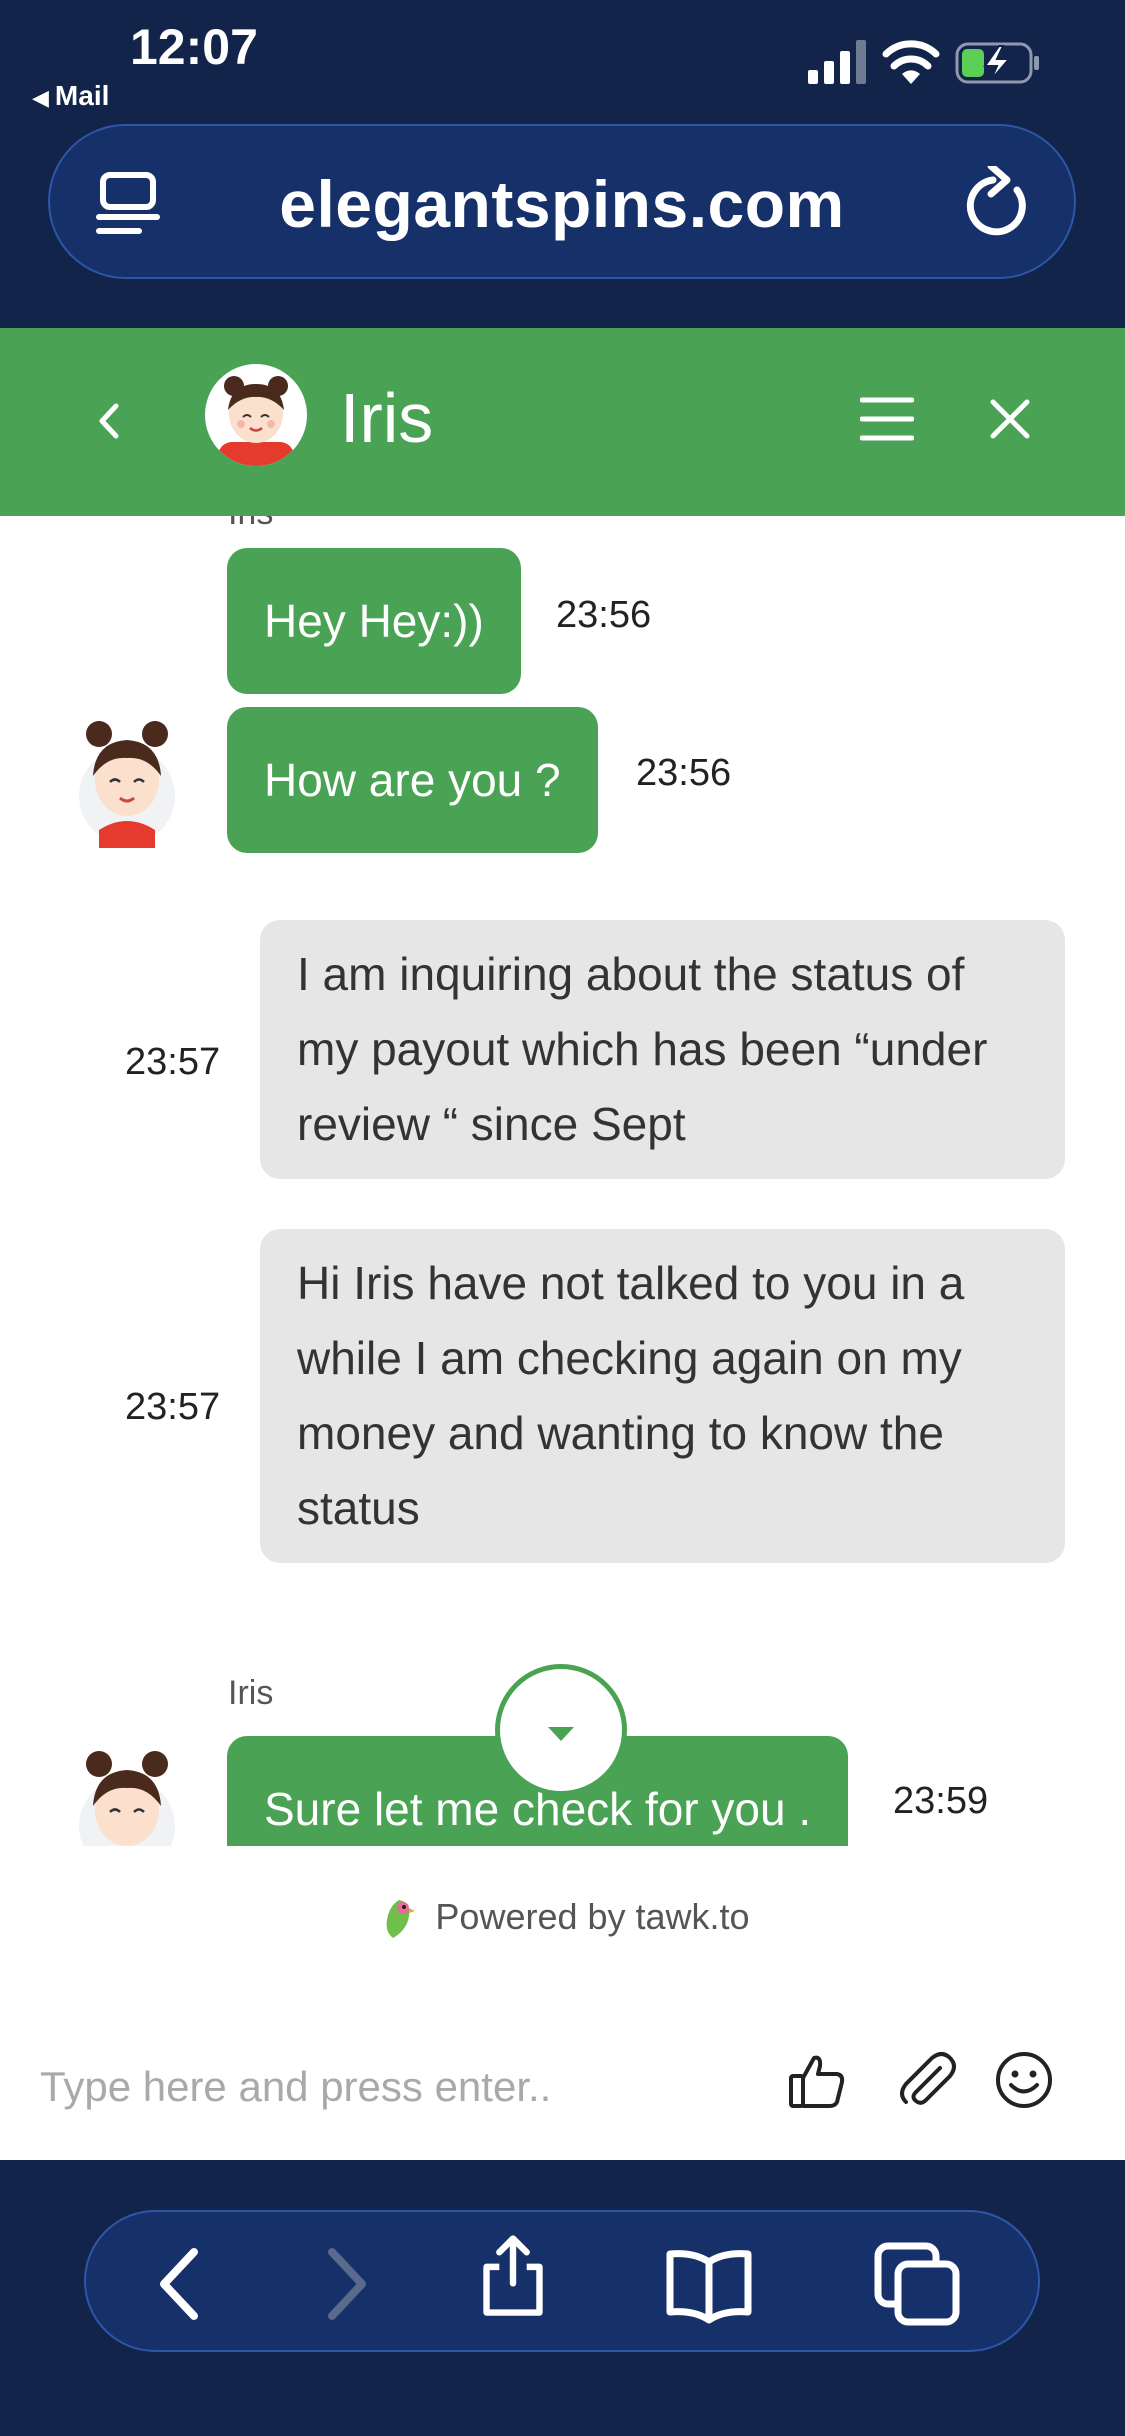 This screenshot has width=1125, height=2436. I want to click on scroll-to-bottom-button, so click(561, 1730).